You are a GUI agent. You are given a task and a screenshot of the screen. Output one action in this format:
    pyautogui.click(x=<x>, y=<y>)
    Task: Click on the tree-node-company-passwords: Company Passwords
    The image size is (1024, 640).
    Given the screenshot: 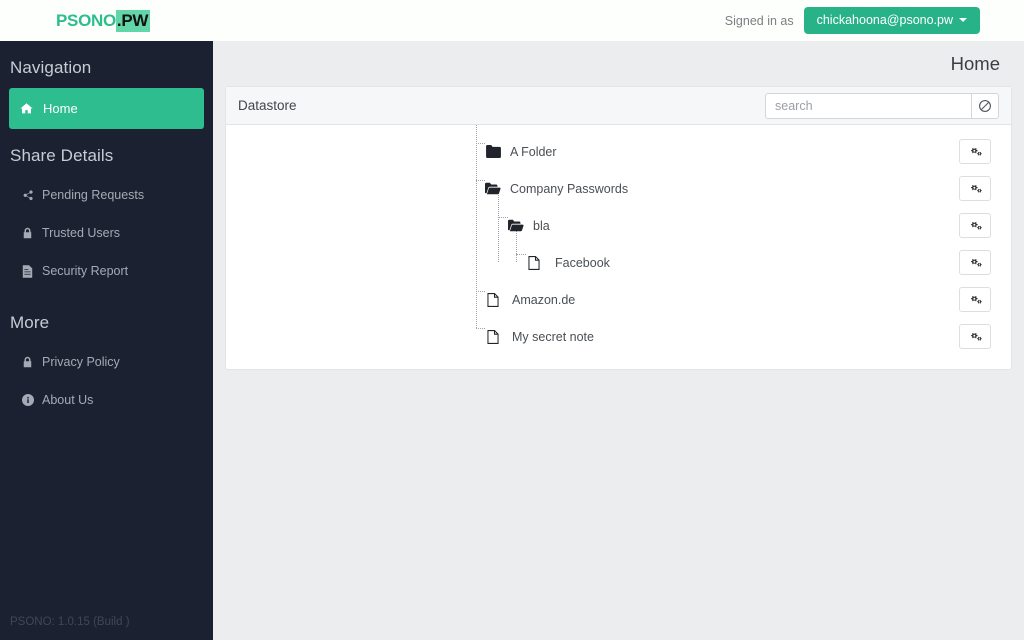 What is the action you would take?
    pyautogui.click(x=556, y=189)
    